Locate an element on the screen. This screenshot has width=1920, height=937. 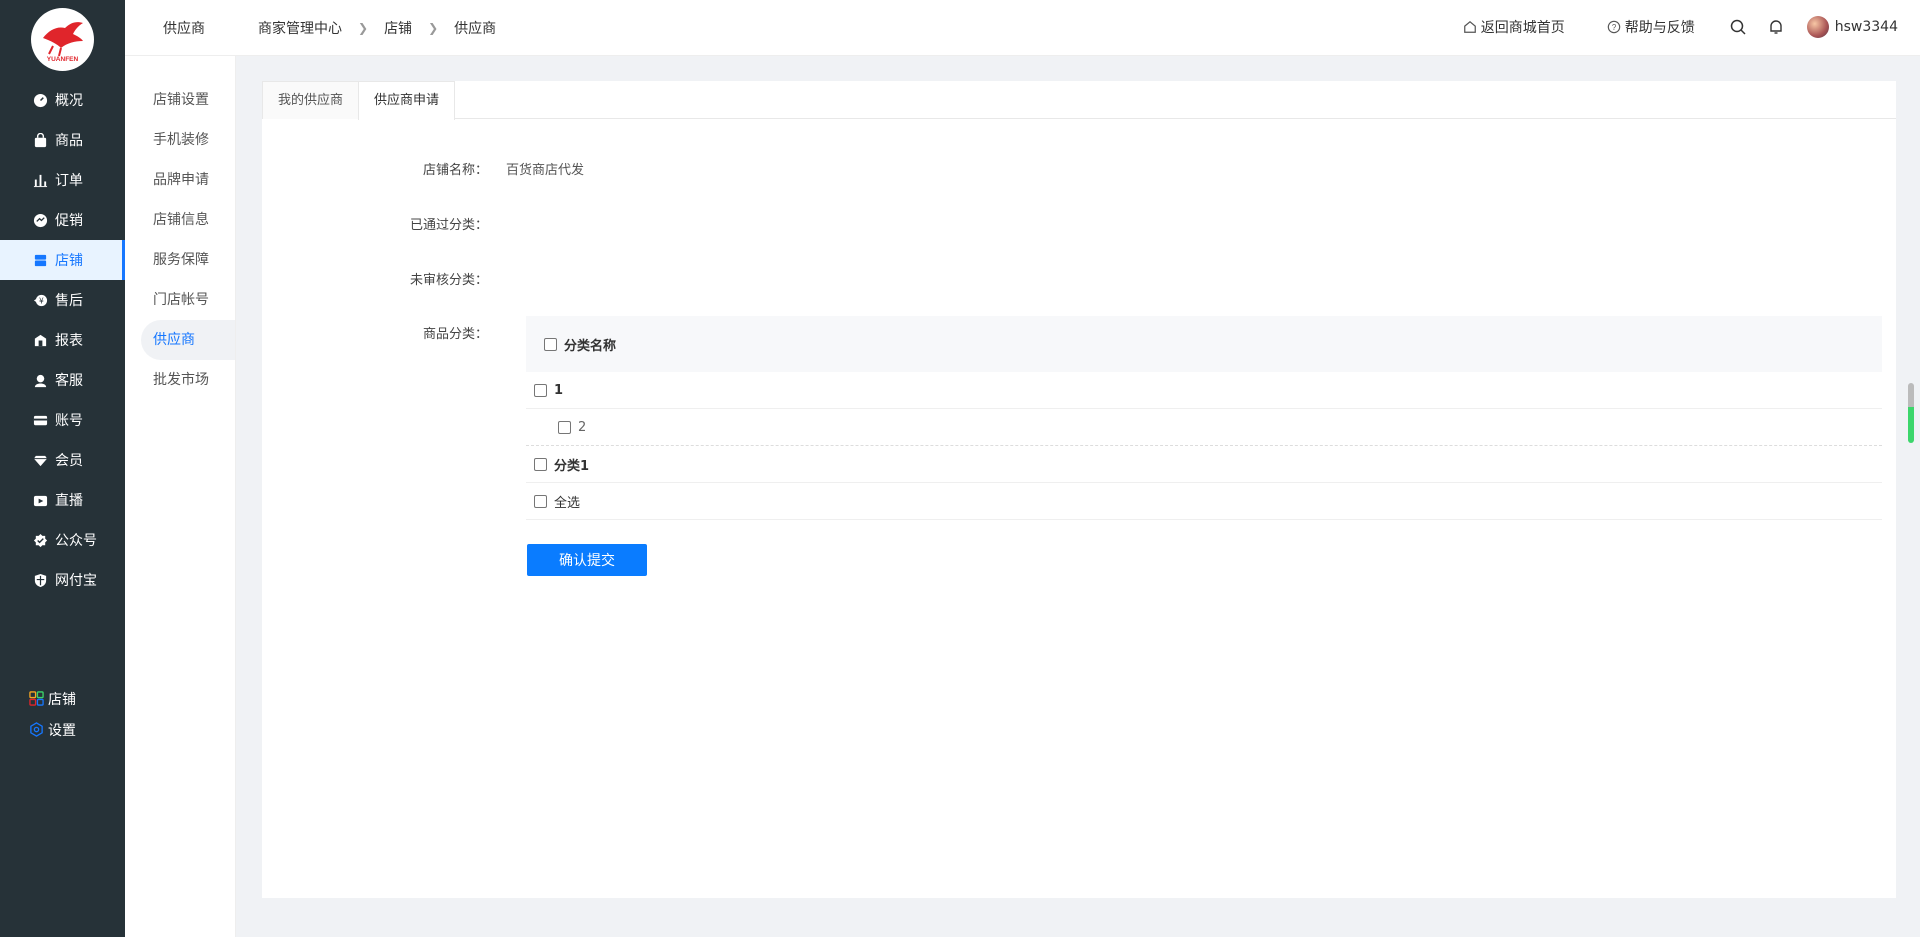
sidebar-item-label: 会员 is located at coordinates (69, 461).